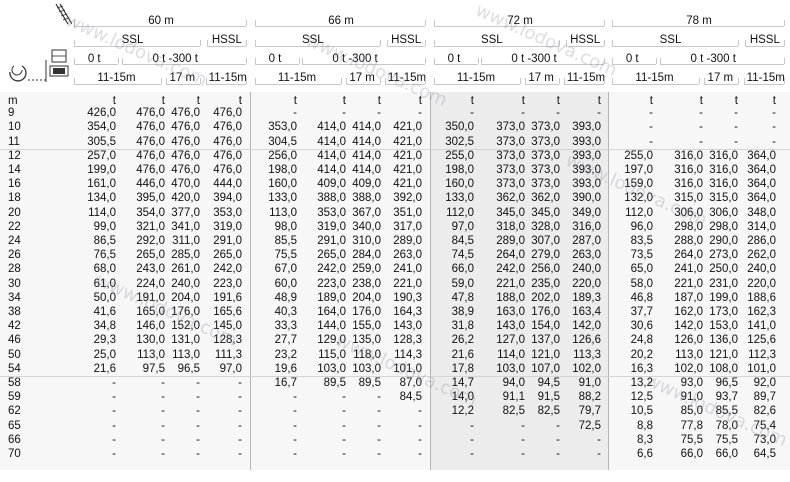  What do you see at coordinates (366, 155) in the screenshot?
I see `load-cell: 414,0` at bounding box center [366, 155].